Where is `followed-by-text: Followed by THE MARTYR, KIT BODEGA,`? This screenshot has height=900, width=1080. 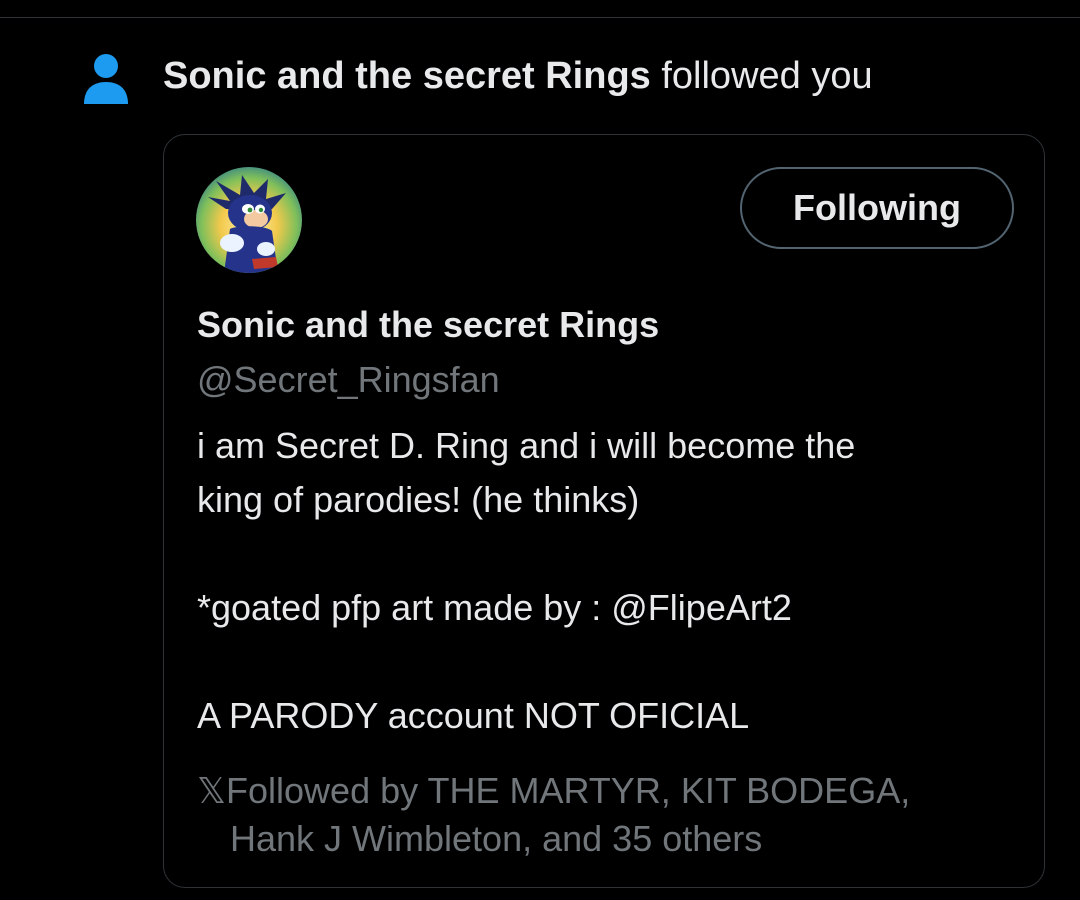 followed-by-text: Followed by THE MARTYR, KIT BODEGA, is located at coordinates (568, 790).